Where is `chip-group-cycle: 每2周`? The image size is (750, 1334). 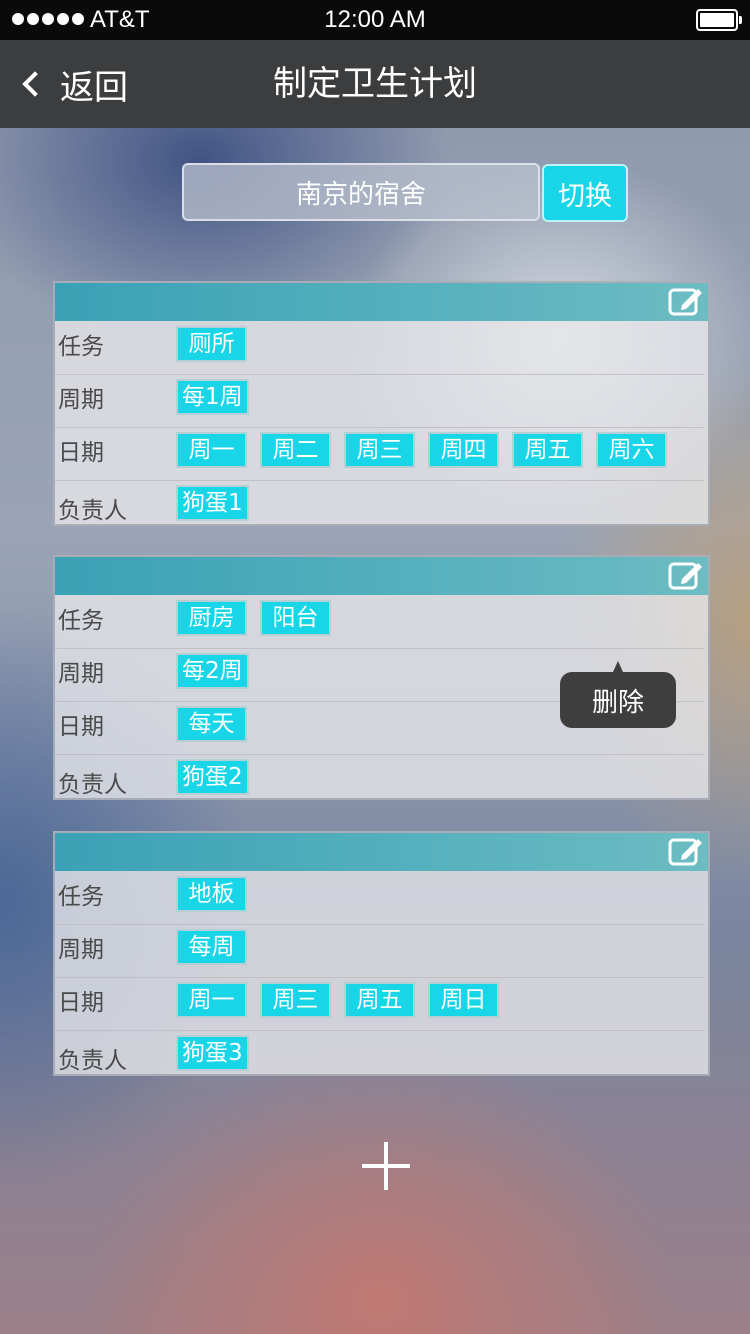
chip-group-cycle: 每2周 is located at coordinates (212, 671).